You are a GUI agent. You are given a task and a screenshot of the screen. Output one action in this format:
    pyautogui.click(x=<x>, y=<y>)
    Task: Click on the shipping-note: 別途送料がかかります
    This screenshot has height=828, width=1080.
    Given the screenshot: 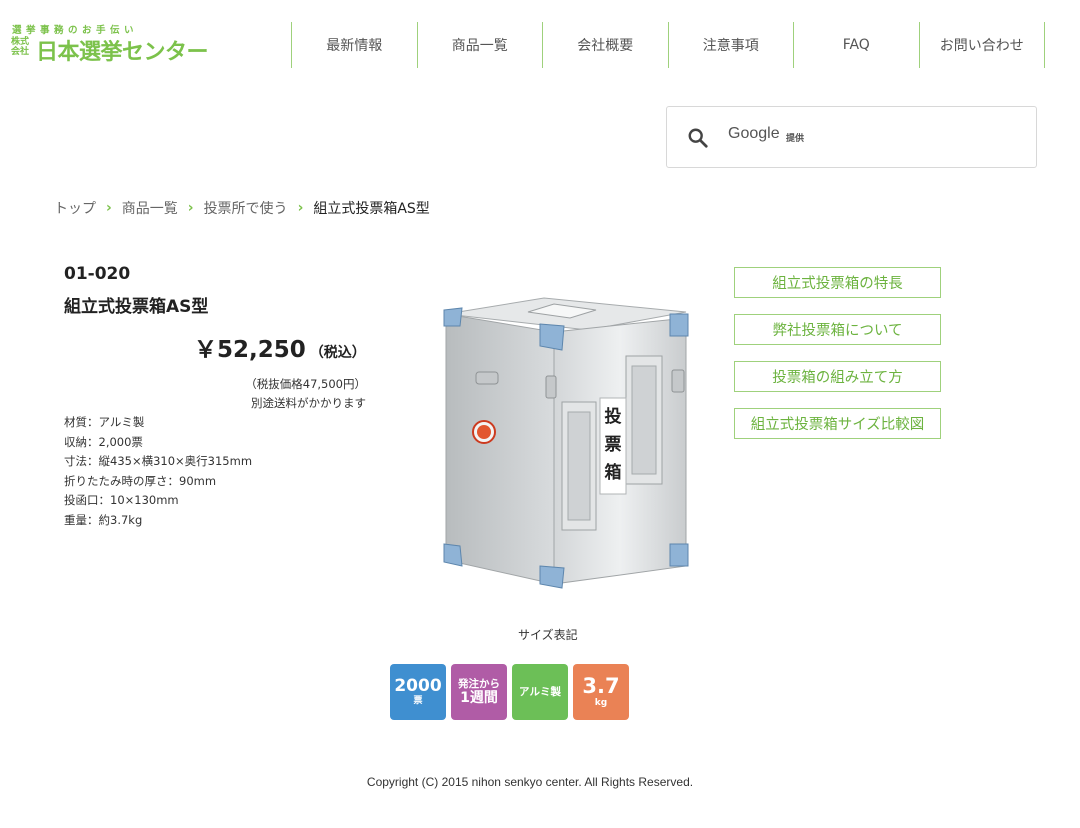 What is the action you would take?
    pyautogui.click(x=308, y=403)
    